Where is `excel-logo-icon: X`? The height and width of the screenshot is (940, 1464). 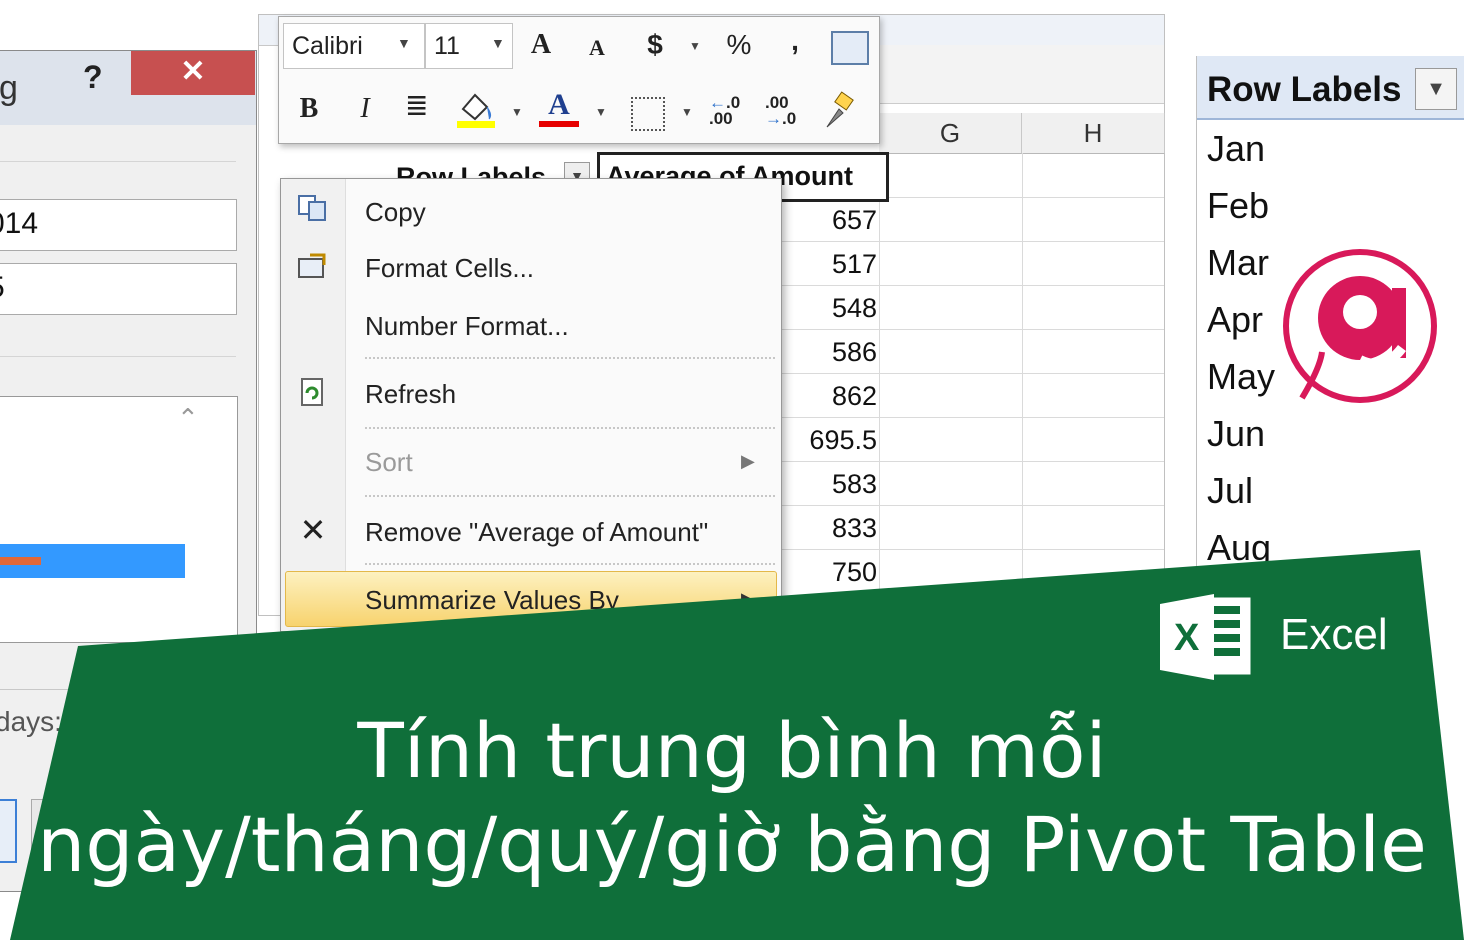 excel-logo-icon: X is located at coordinates (1206, 636).